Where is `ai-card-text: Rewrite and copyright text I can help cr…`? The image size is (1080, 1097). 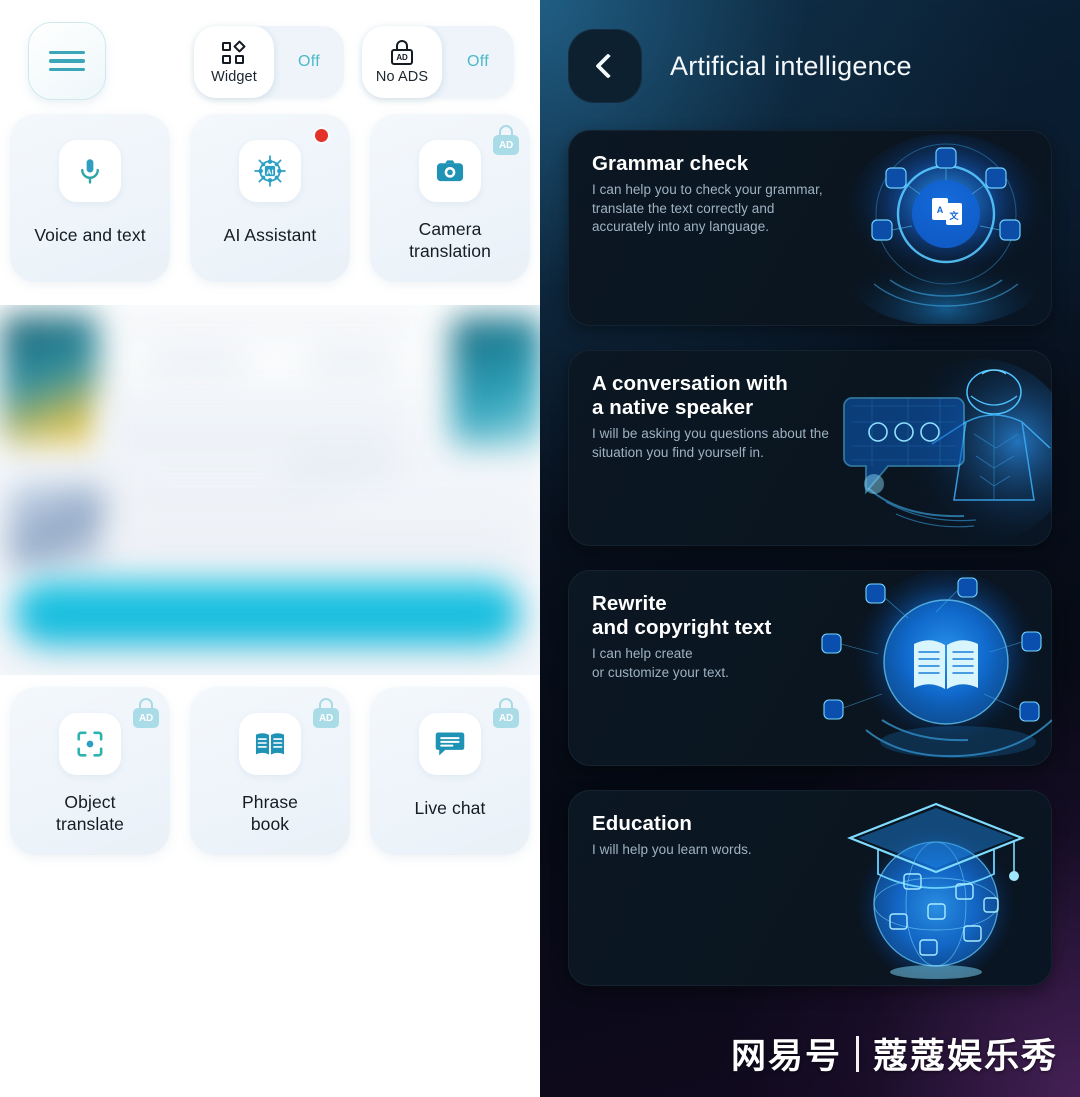
ai-card-text: Rewrite and copyright text I can help cr… is located at coordinates (718, 626).